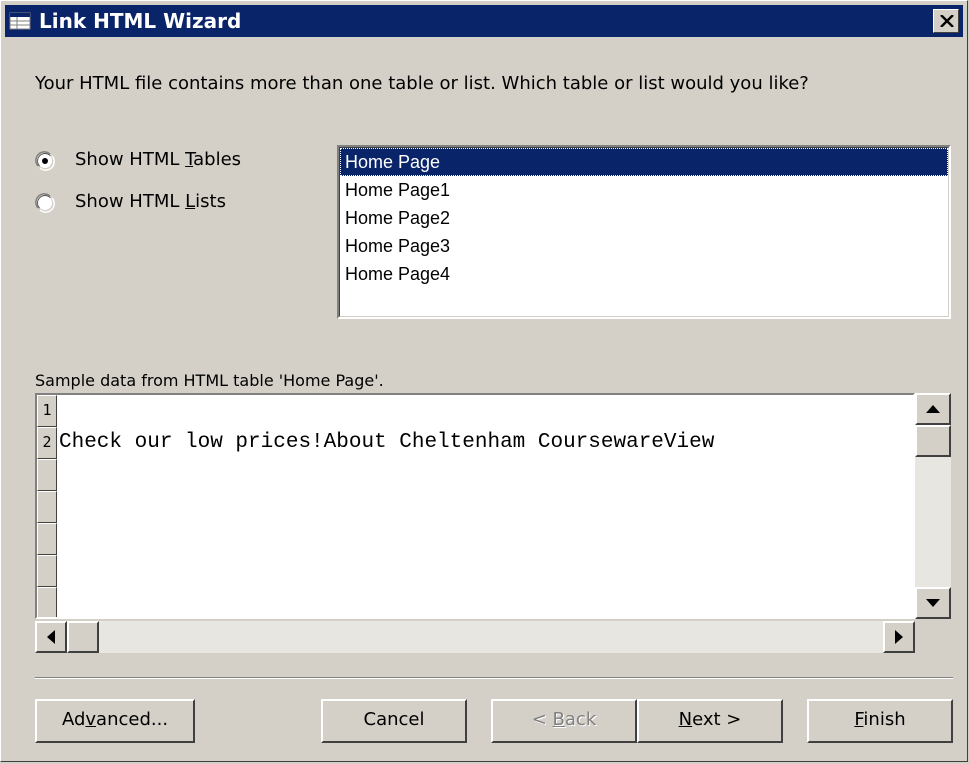 This screenshot has height=764, width=970. What do you see at coordinates (494, 678) in the screenshot?
I see `separator` at bounding box center [494, 678].